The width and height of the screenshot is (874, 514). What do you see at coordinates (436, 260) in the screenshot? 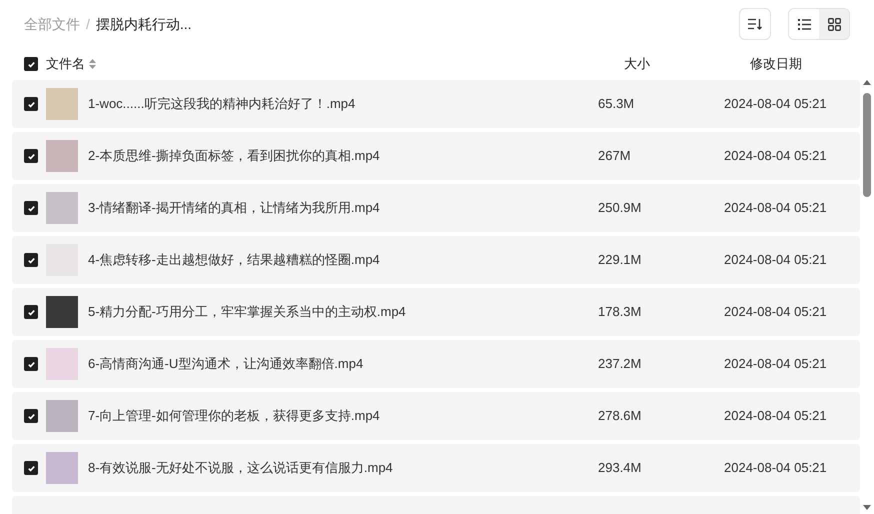
I see `file-row: 4-焦虑转移-走出越想做好，结果越糟糕的怪圈.mp4 229.1M 2024-08-04 05:21` at bounding box center [436, 260].